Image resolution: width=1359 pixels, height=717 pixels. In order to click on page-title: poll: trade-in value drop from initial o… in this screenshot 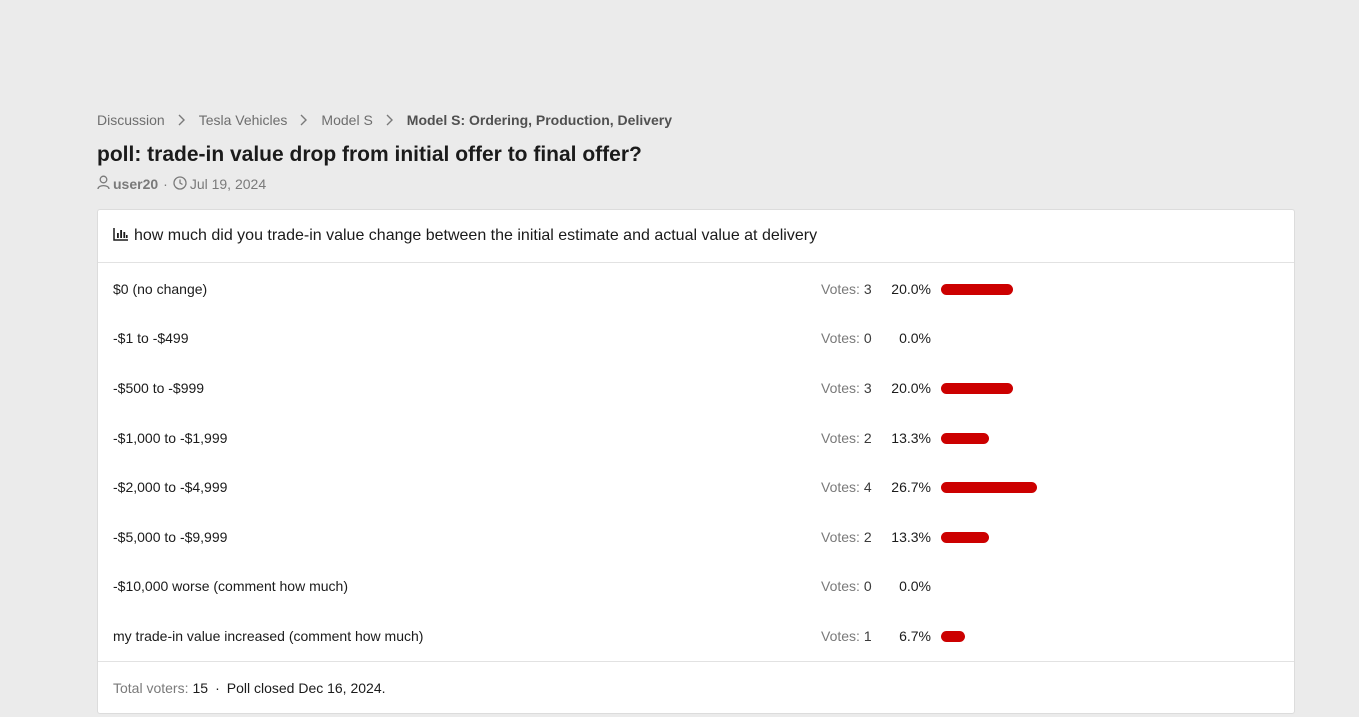, I will do `click(369, 154)`.